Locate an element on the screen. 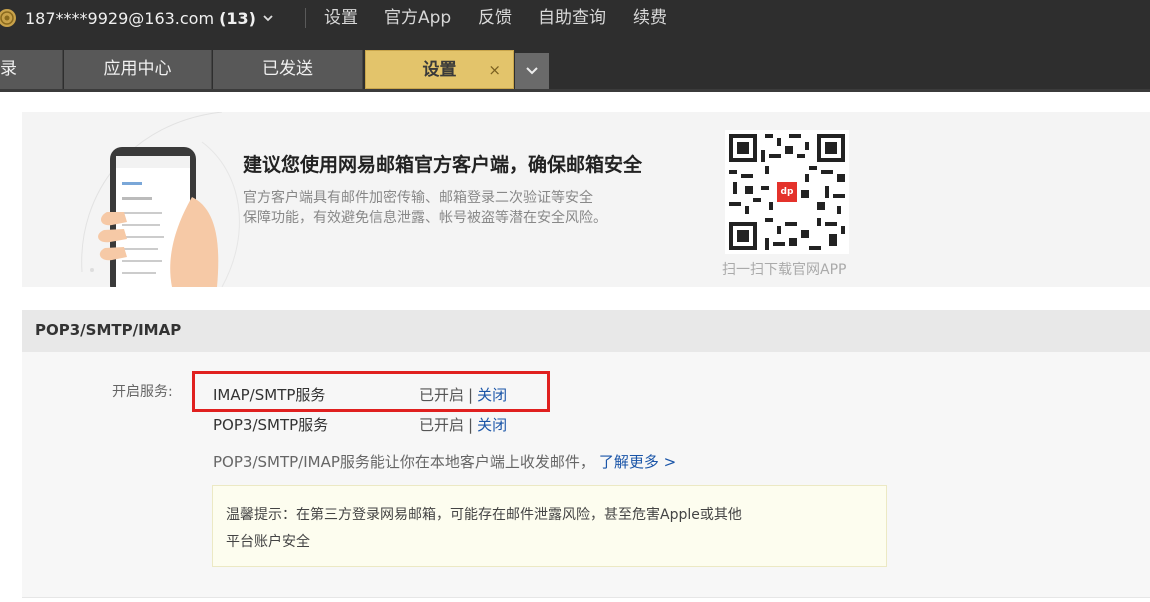  qr-code: dp is located at coordinates (787, 192).